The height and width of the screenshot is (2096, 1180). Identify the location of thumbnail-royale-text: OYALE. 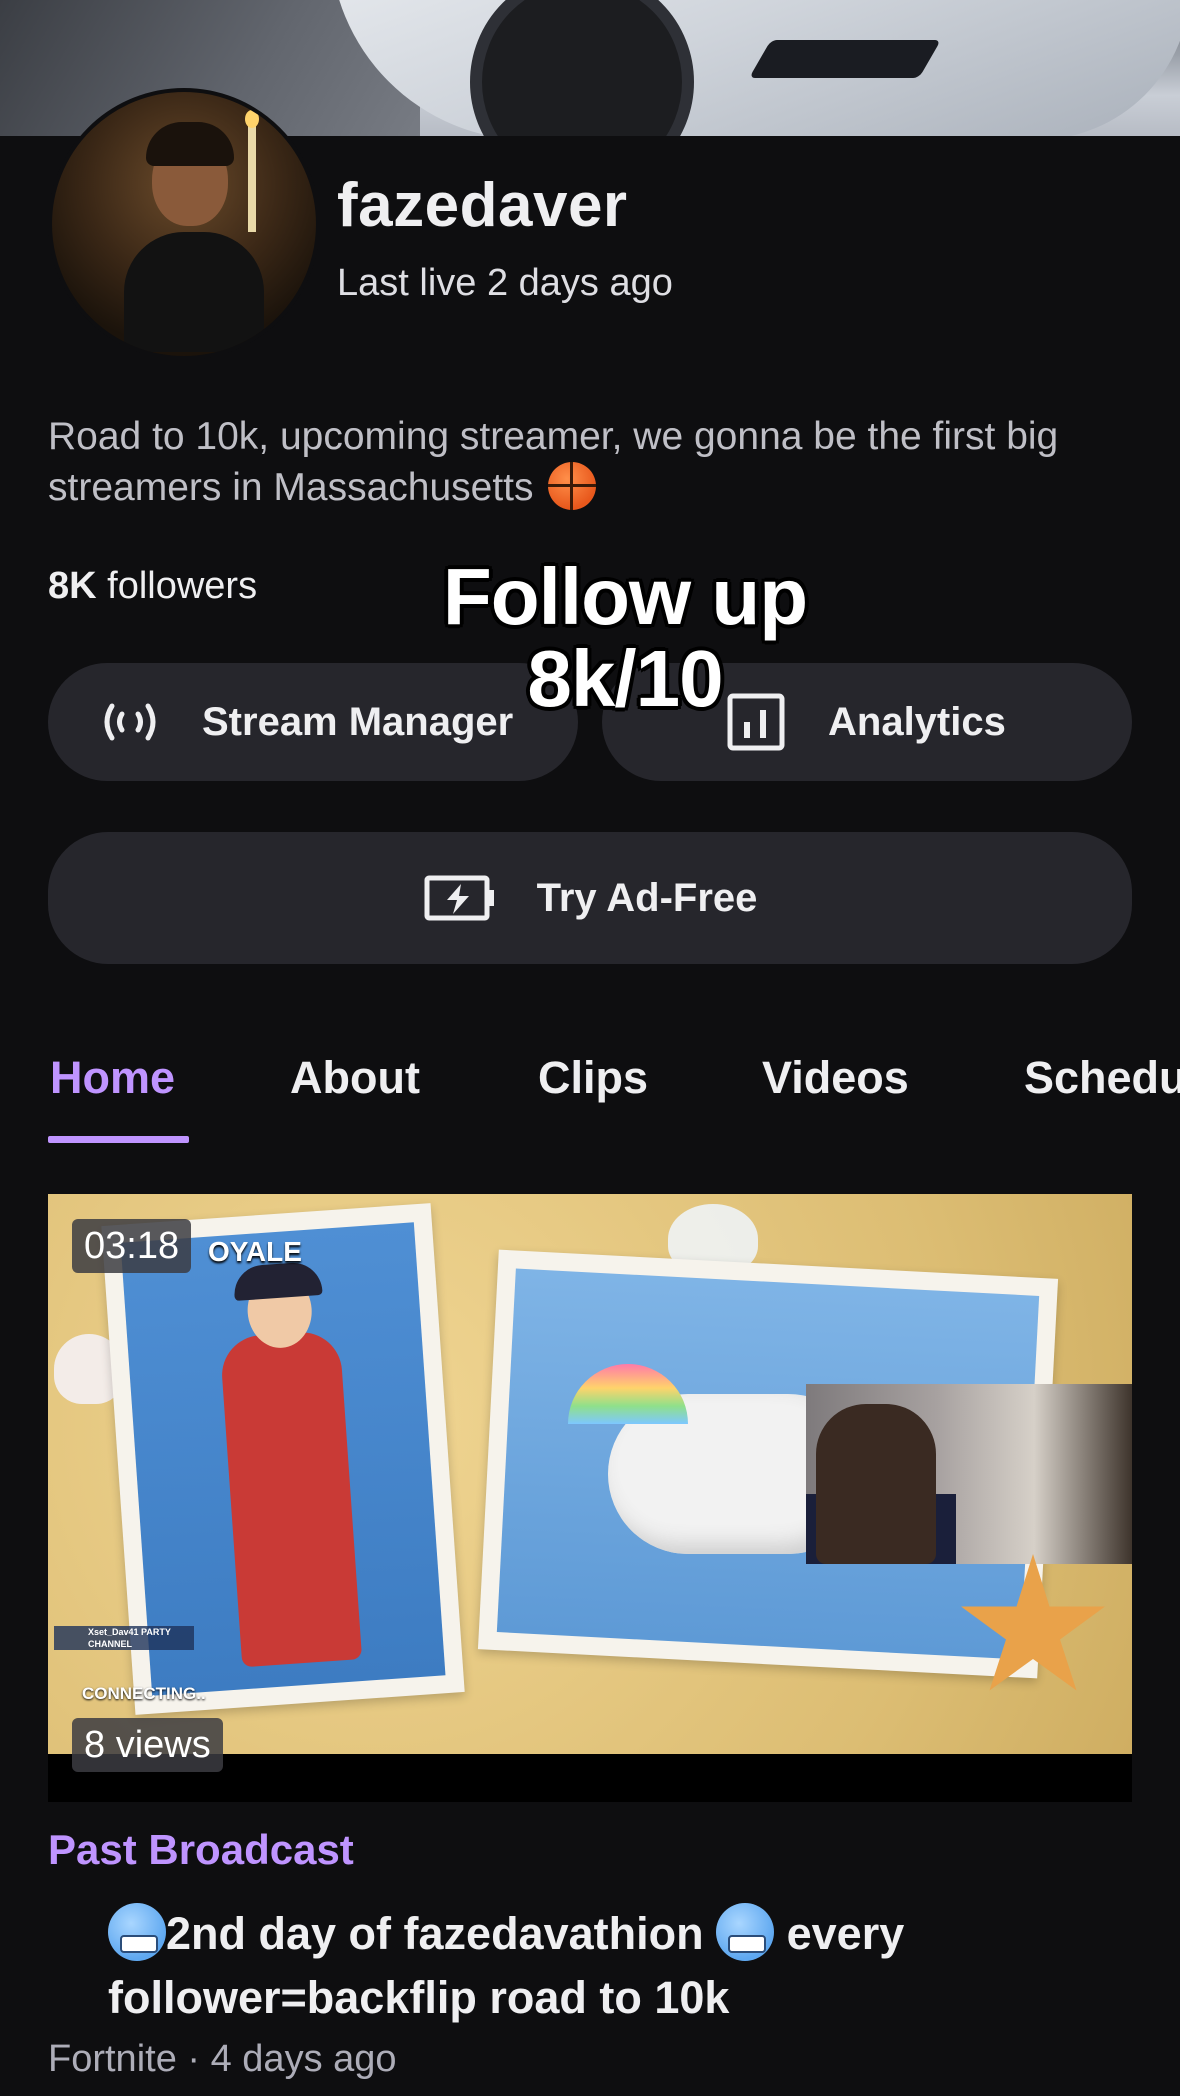
(255, 1251).